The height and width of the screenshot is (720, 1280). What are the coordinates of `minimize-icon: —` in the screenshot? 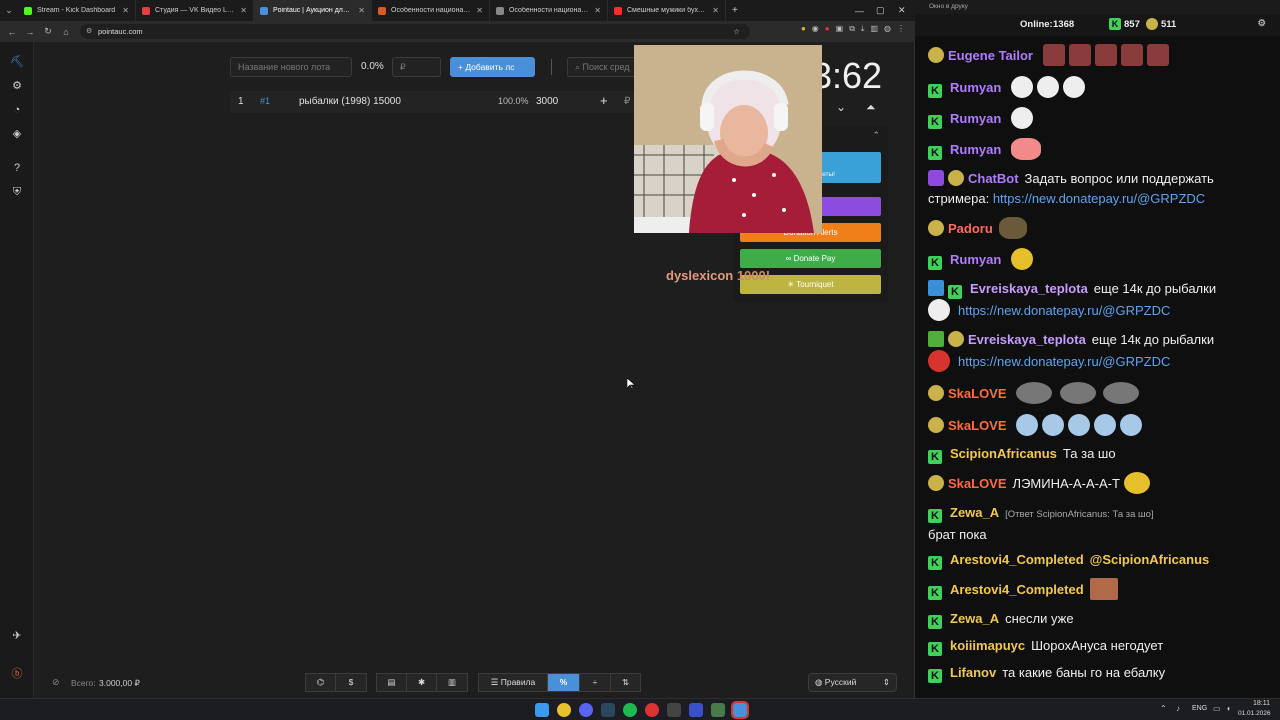 It's located at (859, 10).